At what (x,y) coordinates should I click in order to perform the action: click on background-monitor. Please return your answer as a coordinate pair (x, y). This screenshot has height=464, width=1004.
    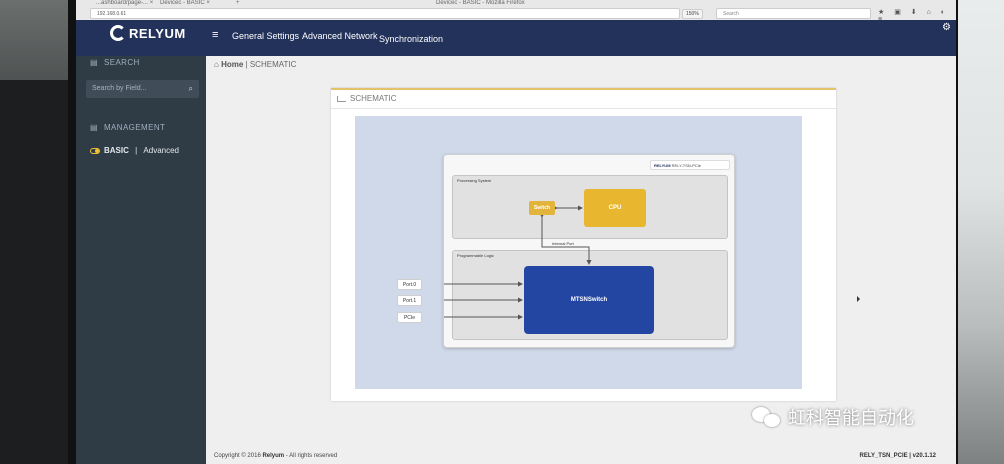
    Looking at the image, I should click on (37, 272).